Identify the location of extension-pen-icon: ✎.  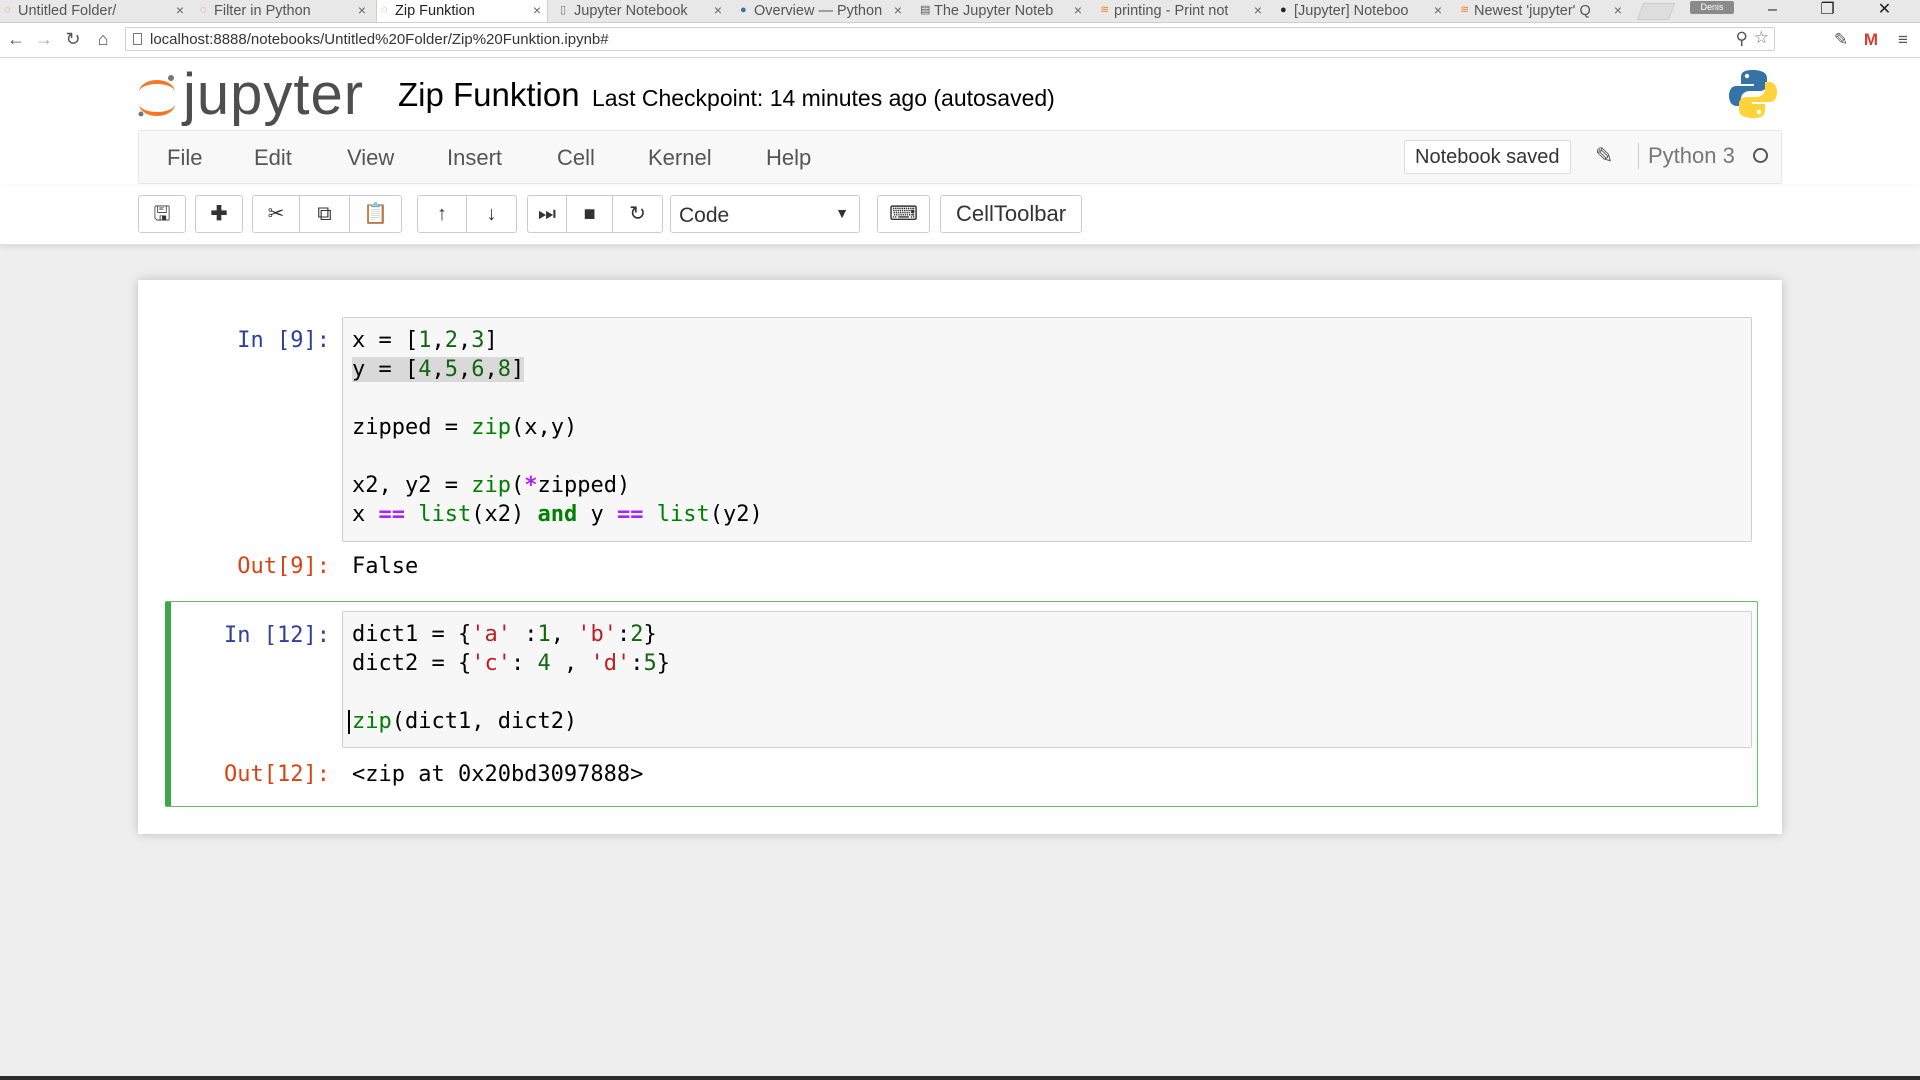
(1841, 40).